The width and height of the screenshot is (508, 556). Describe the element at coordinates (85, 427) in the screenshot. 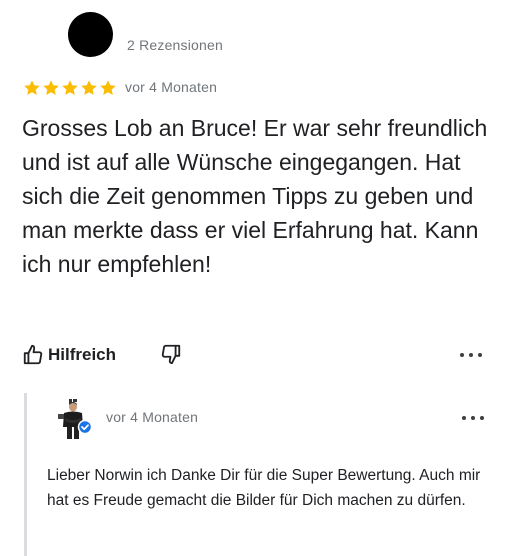

I see `verified-check-icon` at that location.